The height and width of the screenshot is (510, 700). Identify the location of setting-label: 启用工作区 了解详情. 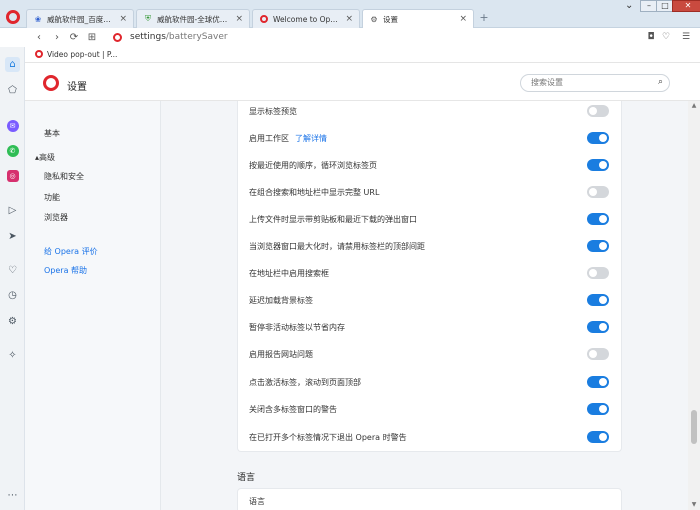
(288, 138).